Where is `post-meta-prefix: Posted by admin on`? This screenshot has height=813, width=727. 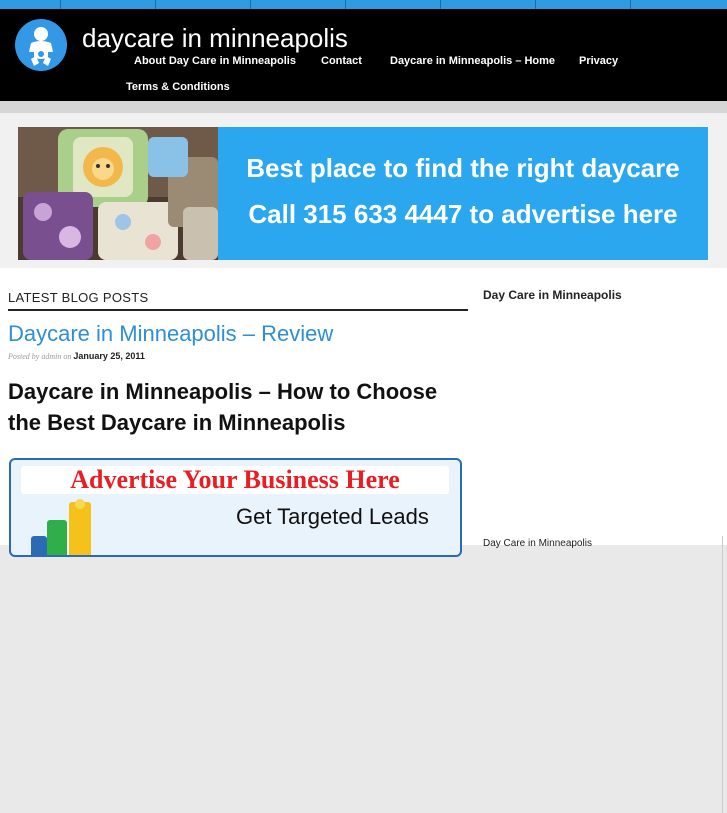 post-meta-prefix: Posted by admin on is located at coordinates (40, 356).